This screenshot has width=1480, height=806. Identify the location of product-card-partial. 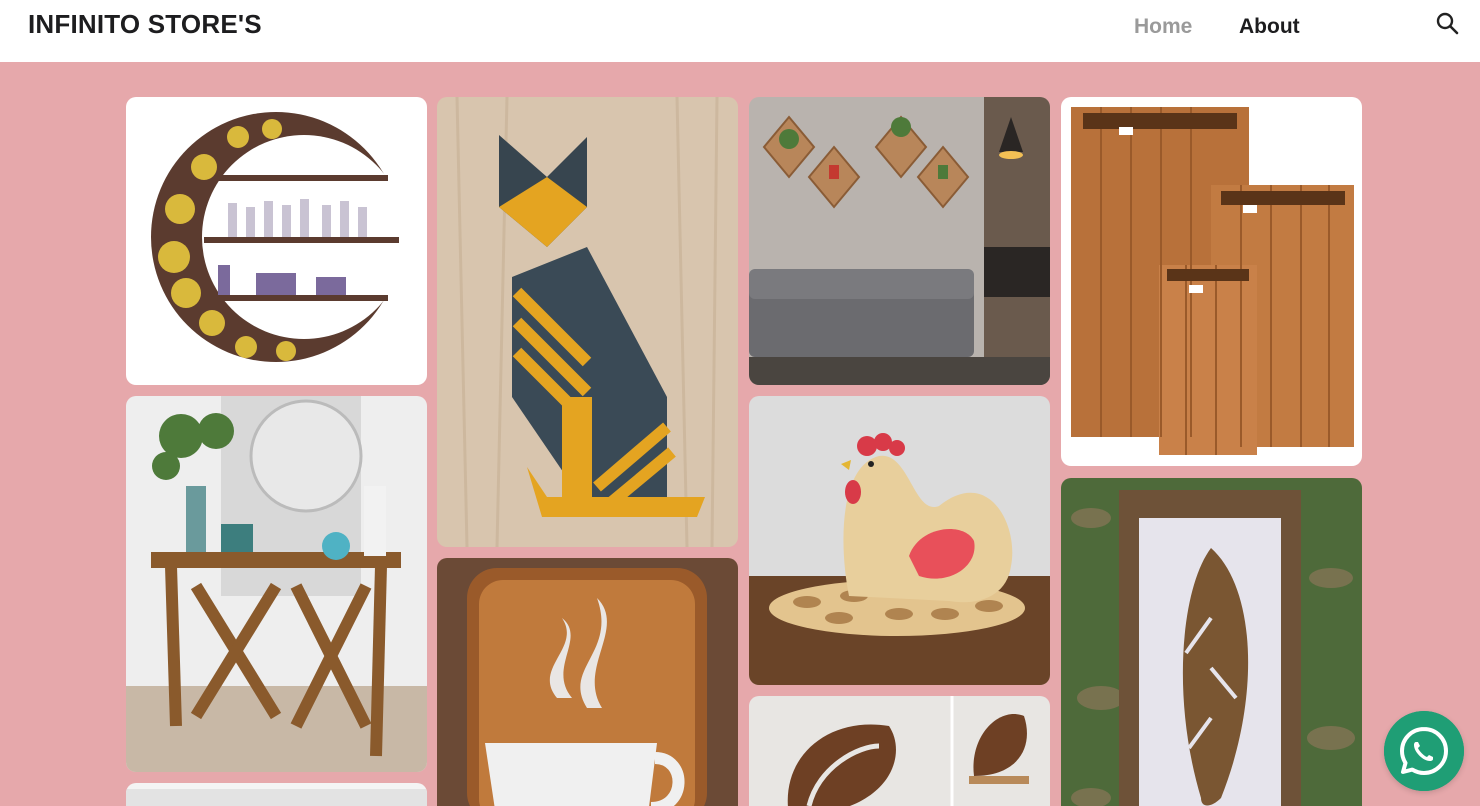
(276, 794).